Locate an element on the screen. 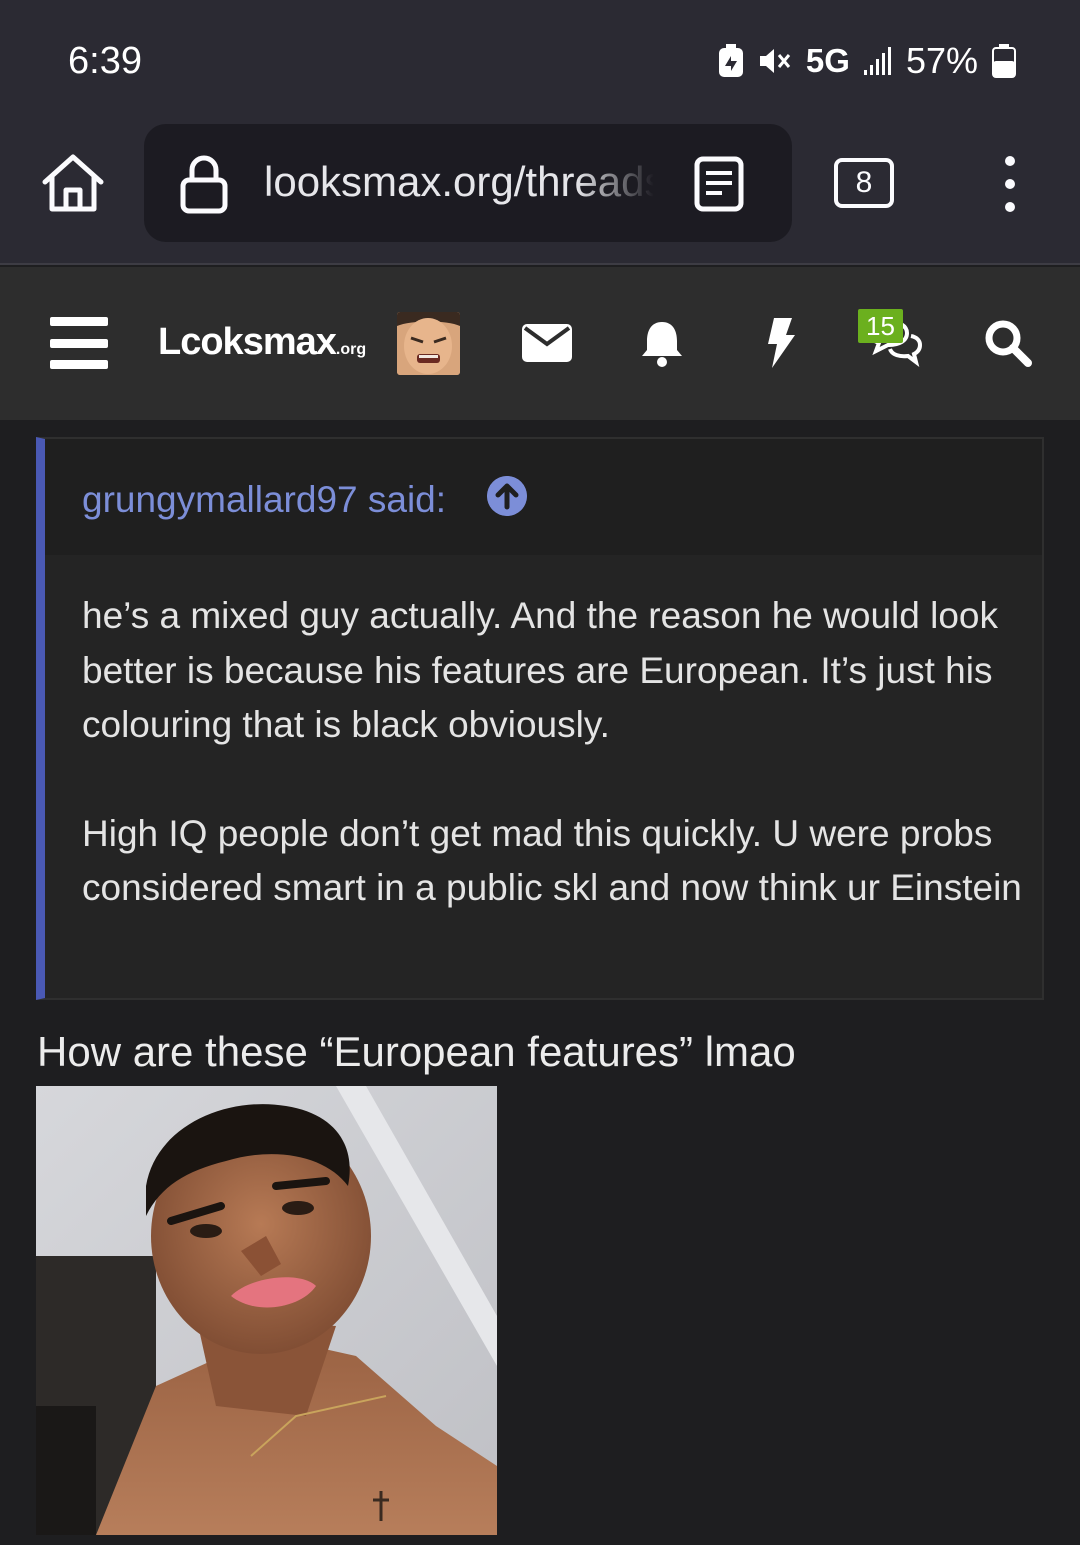 This screenshot has width=1080, height=1545. status-icons: 5G 57% is located at coordinates (867, 61).